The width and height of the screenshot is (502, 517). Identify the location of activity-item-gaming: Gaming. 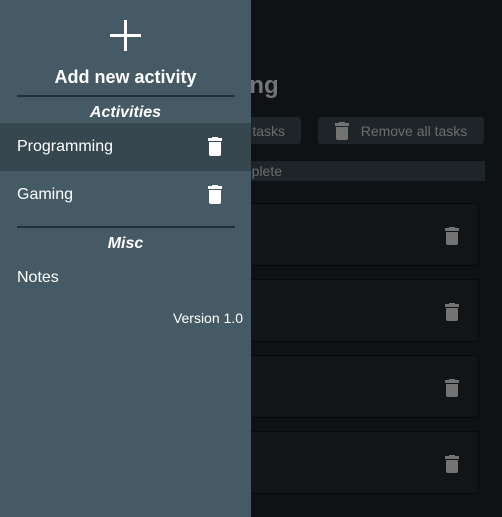
(125, 195).